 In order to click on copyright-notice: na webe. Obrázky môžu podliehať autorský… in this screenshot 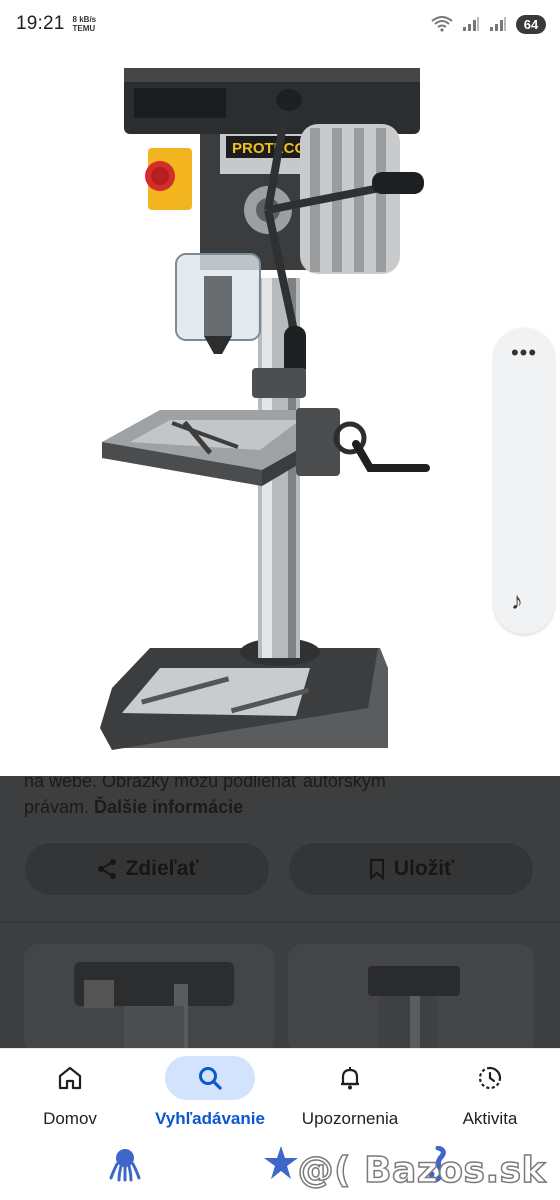, I will do `click(234, 798)`.